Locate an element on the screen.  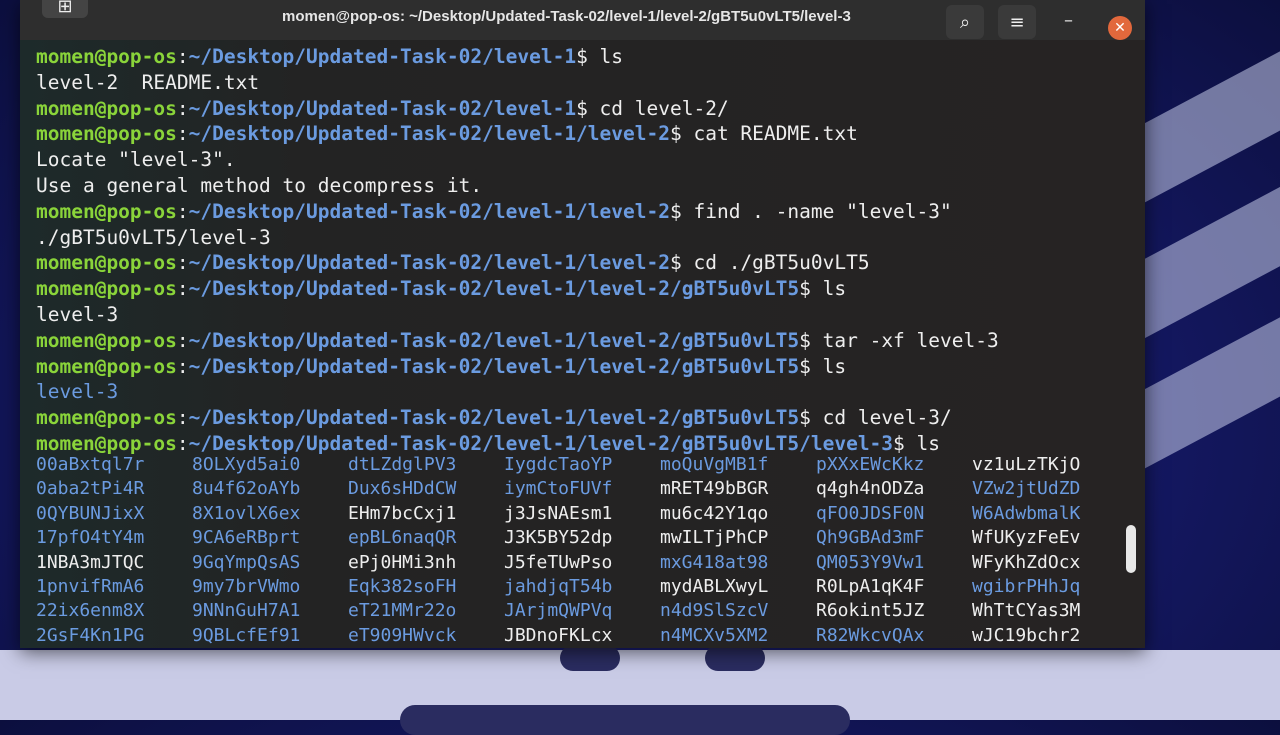
ls-entry-file: WhTtCYas3M is located at coordinates (1026, 611).